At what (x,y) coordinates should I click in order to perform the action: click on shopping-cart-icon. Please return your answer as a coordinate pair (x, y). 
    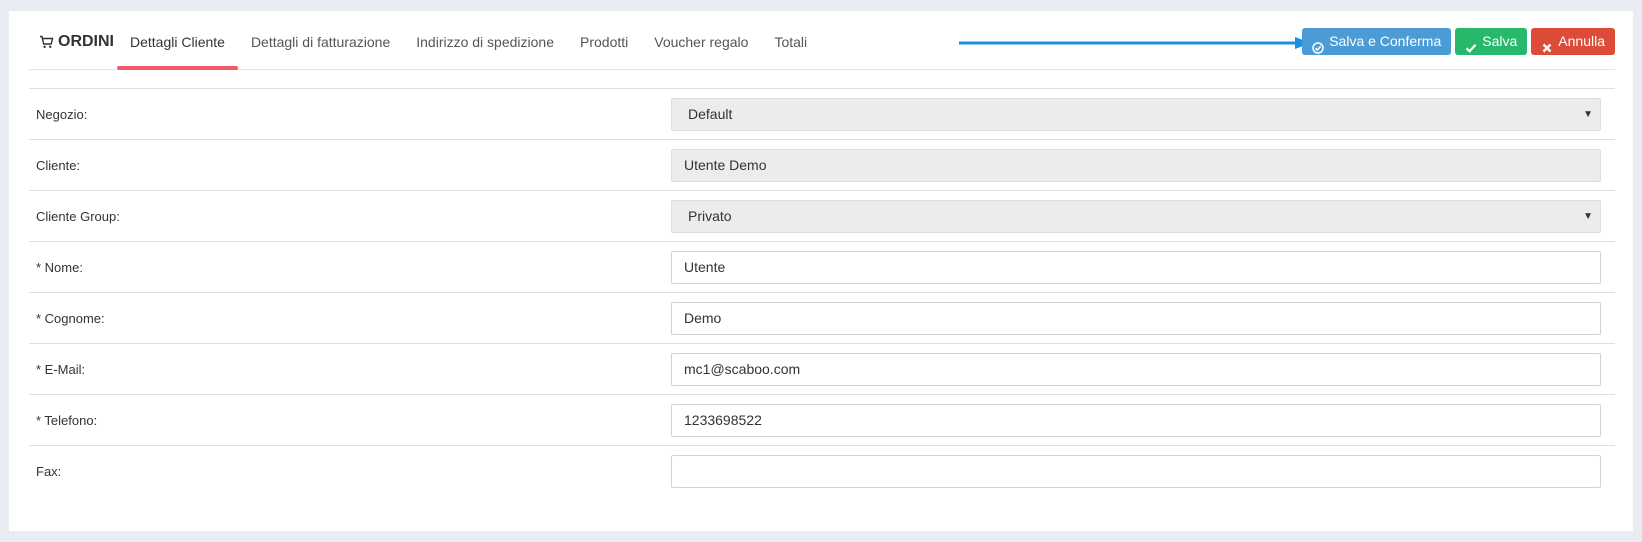
    Looking at the image, I should click on (46, 42).